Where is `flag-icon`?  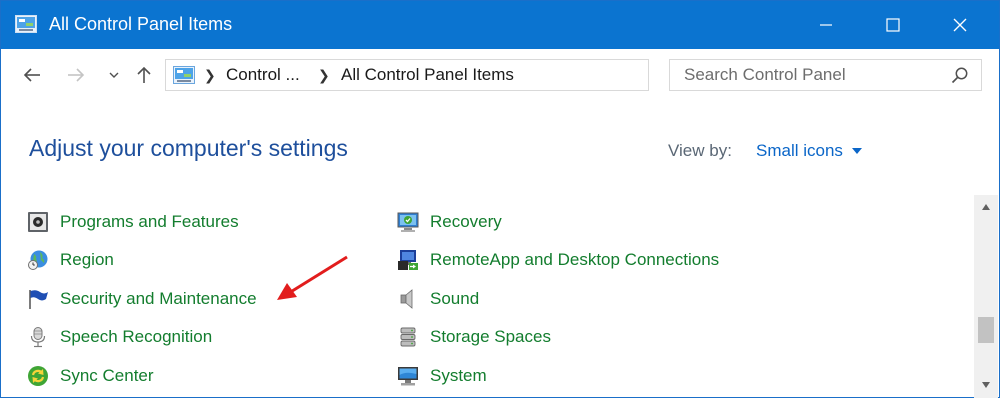
flag-icon is located at coordinates (38, 299).